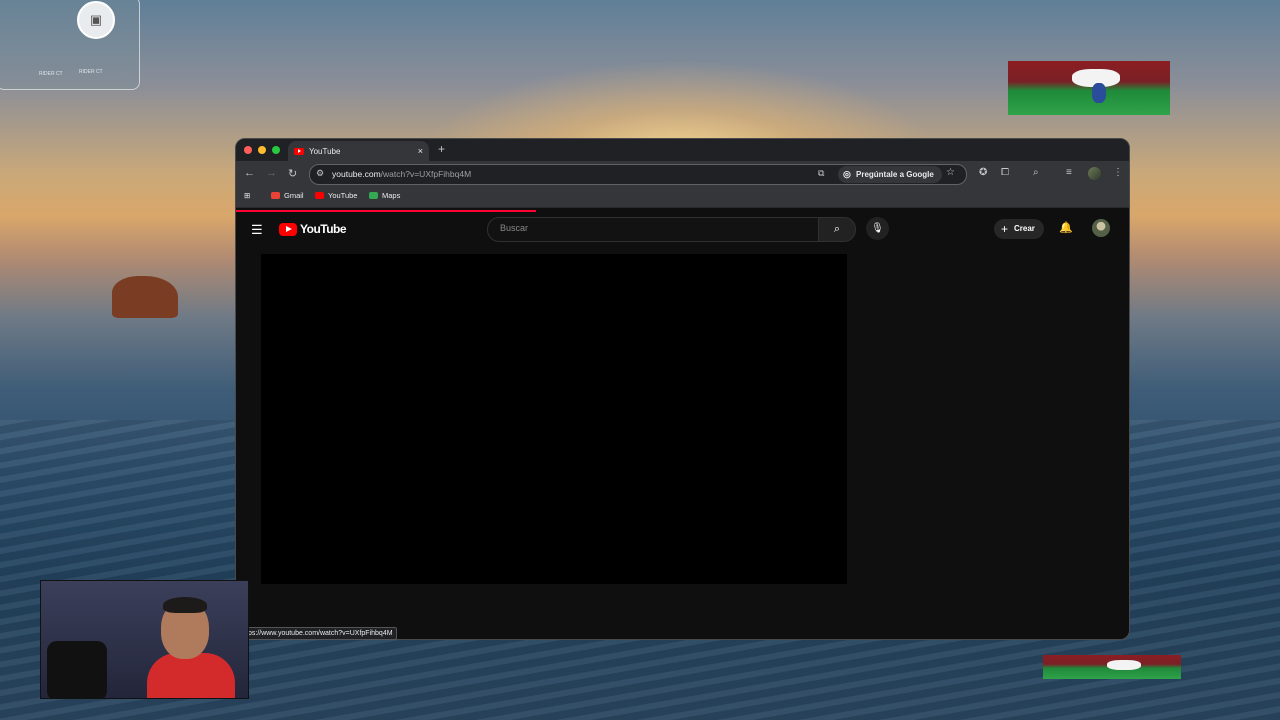 This screenshot has width=1280, height=720. Describe the element at coordinates (191, 675) in the screenshot. I see `person-shirt` at that location.